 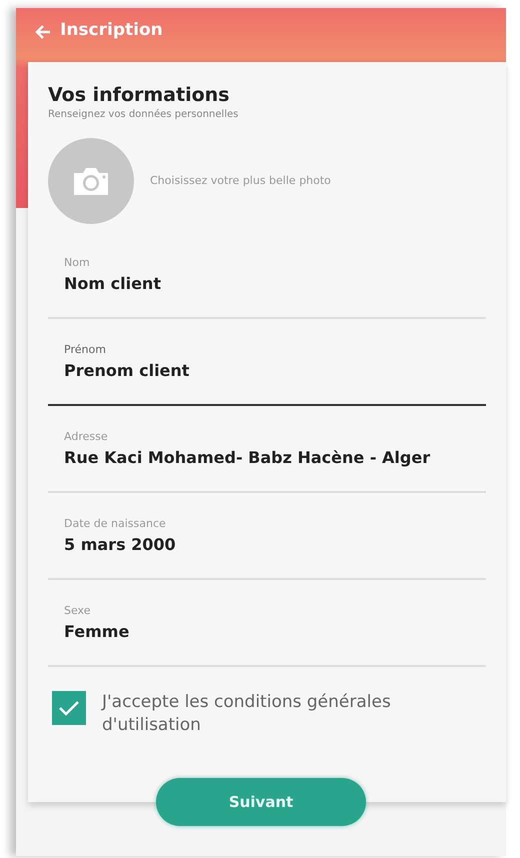 What do you see at coordinates (127, 371) in the screenshot?
I see `field-value: Prenom client` at bounding box center [127, 371].